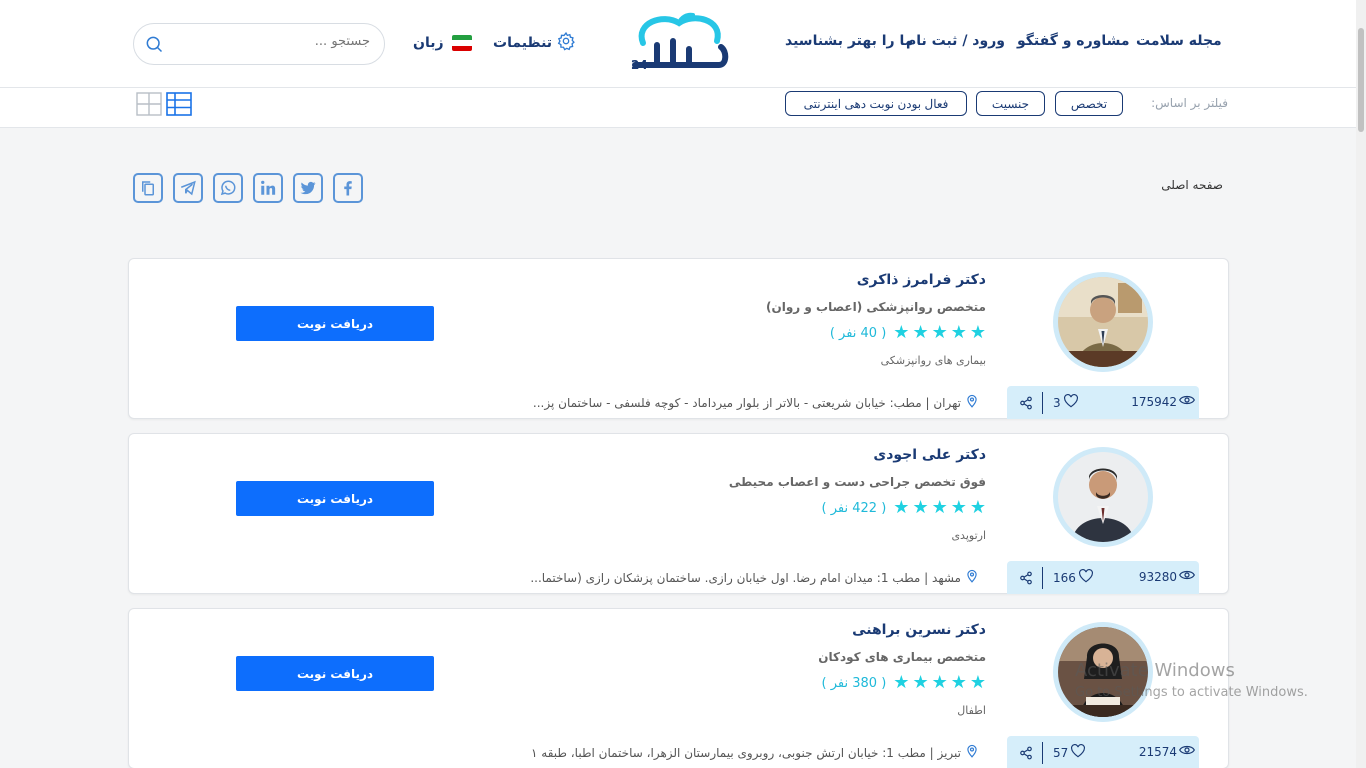  I want to click on likes-count: 3, so click(1066, 402).